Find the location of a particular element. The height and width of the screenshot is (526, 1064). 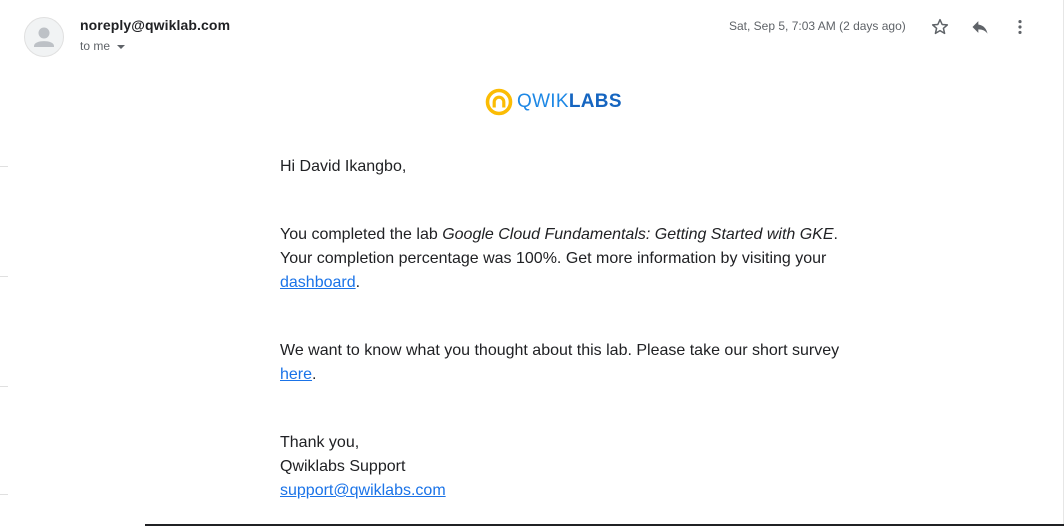

star-icon is located at coordinates (940, 26).